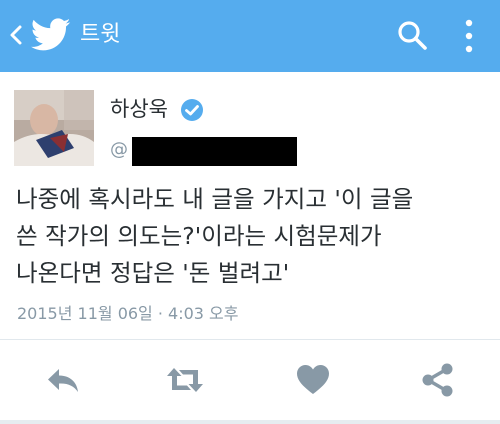 The width and height of the screenshot is (500, 424). I want to click on share-icon, so click(438, 380).